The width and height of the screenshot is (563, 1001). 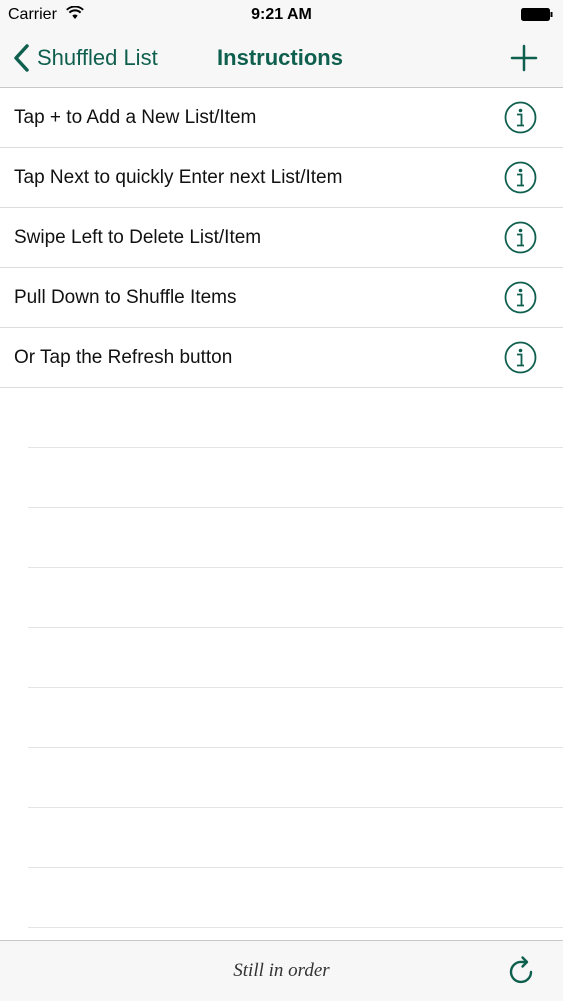 I want to click on bottom-toolbar: Still in order, so click(x=281, y=970).